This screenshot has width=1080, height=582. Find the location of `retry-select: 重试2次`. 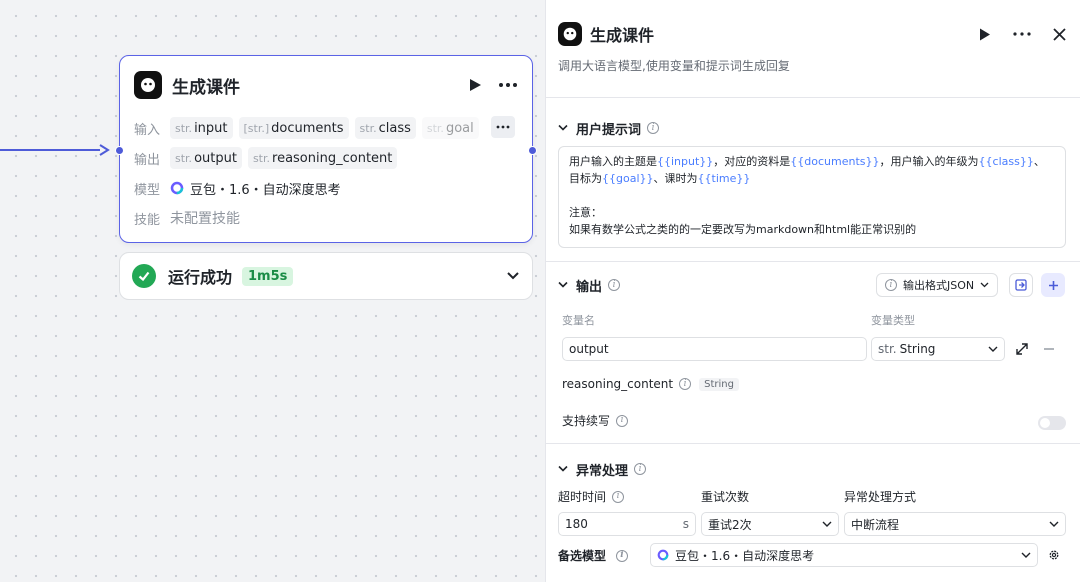

retry-select: 重试2次 is located at coordinates (770, 524).